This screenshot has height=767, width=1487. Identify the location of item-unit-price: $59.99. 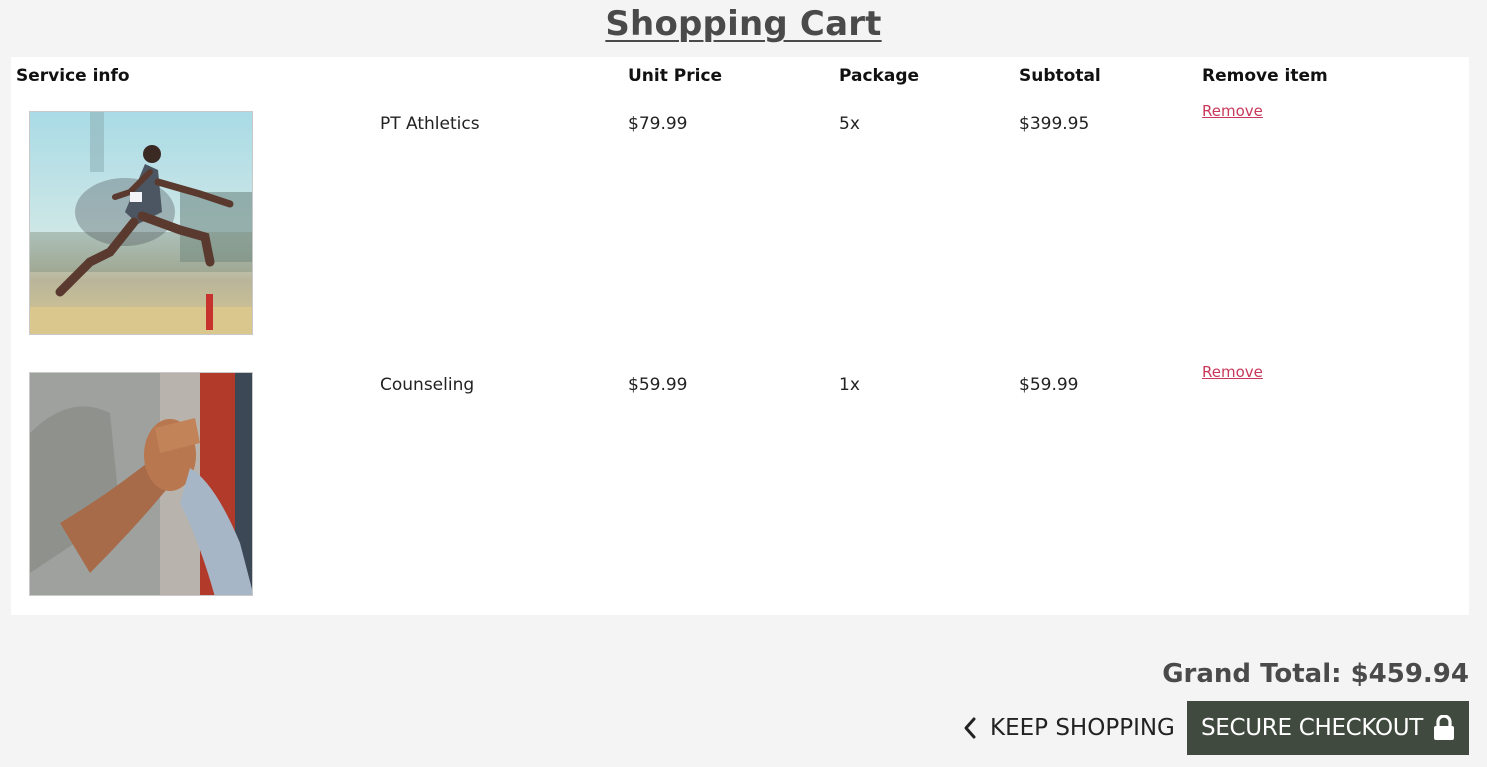
(658, 385).